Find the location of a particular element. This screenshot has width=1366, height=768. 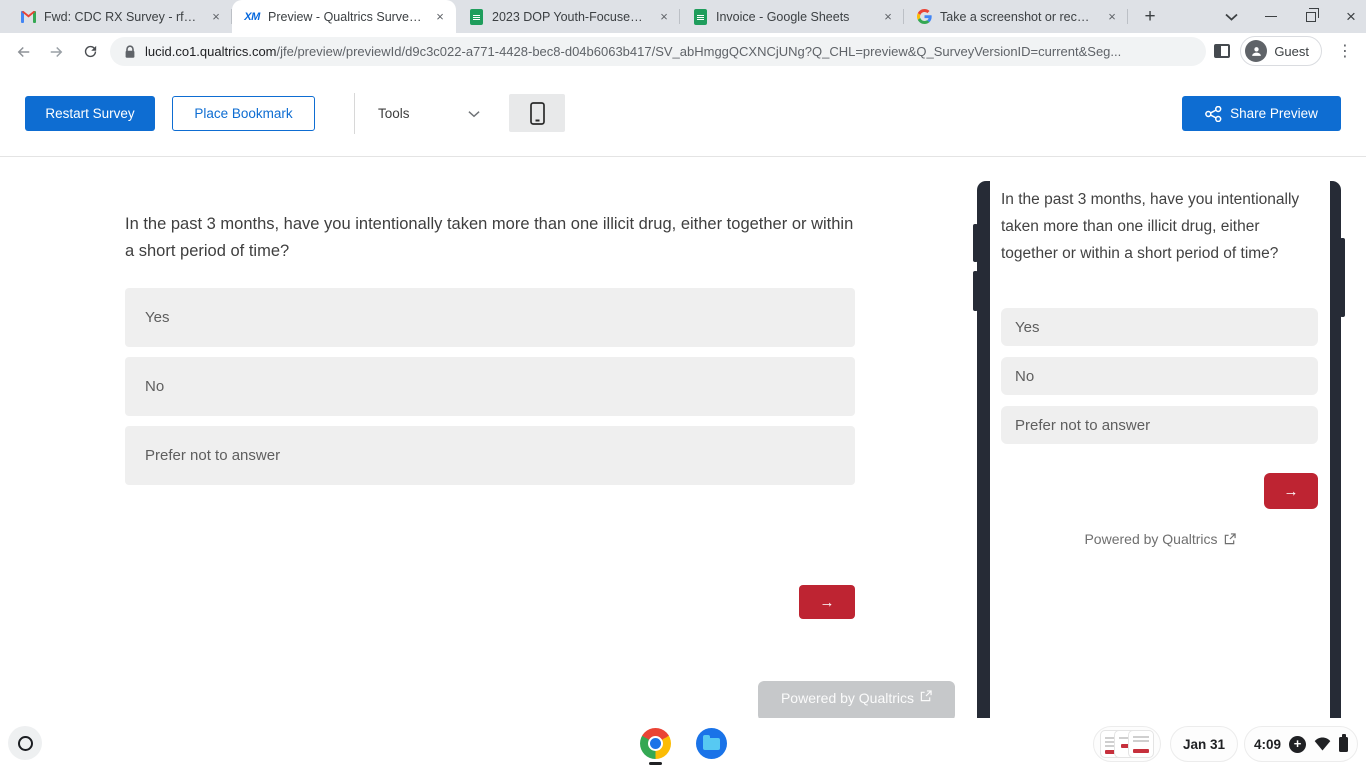

mobile-powered-by-qualtrics: Powered by Qualtrics is located at coordinates (1160, 539).